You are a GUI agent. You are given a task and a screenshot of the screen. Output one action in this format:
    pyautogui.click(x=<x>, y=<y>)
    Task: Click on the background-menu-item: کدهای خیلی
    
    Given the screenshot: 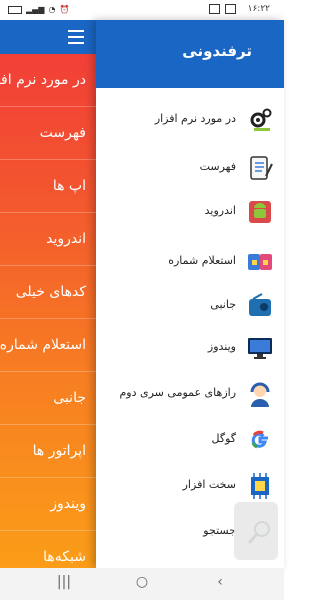 What is the action you would take?
    pyautogui.click(x=48, y=292)
    